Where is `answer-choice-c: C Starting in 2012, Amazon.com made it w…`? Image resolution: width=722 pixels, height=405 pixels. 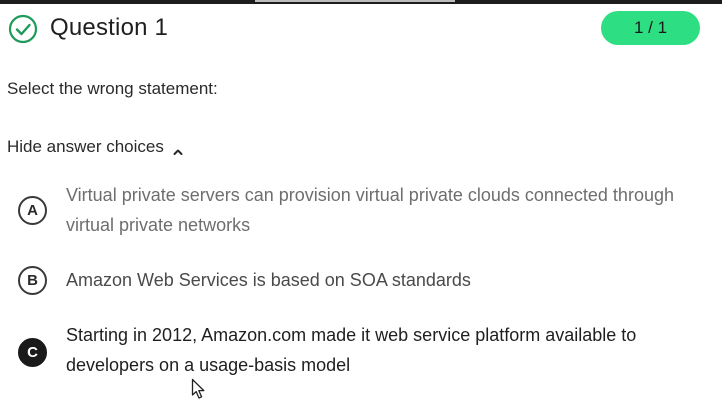 answer-choice-c: C Starting in 2012, Amazon.com made it w… is located at coordinates (358, 350).